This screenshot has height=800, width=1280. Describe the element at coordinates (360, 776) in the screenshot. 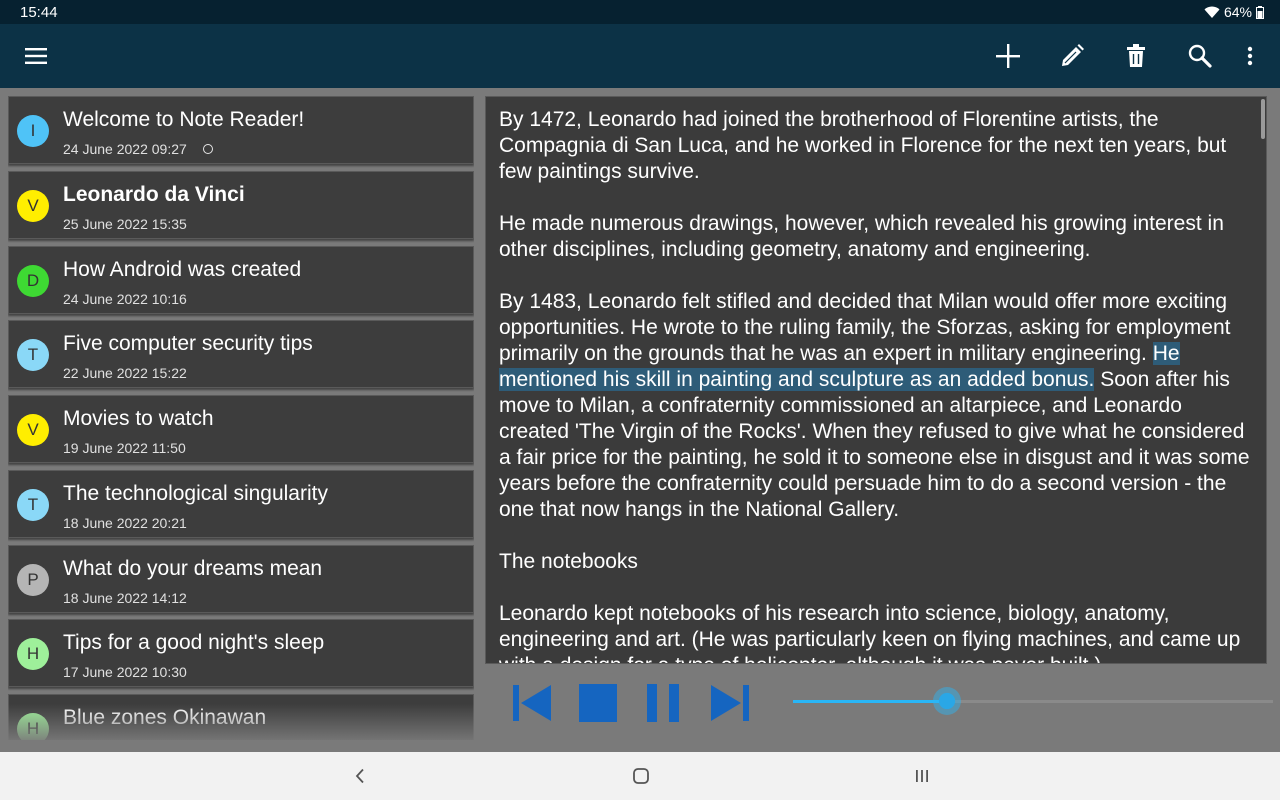

I see `back-icon` at that location.